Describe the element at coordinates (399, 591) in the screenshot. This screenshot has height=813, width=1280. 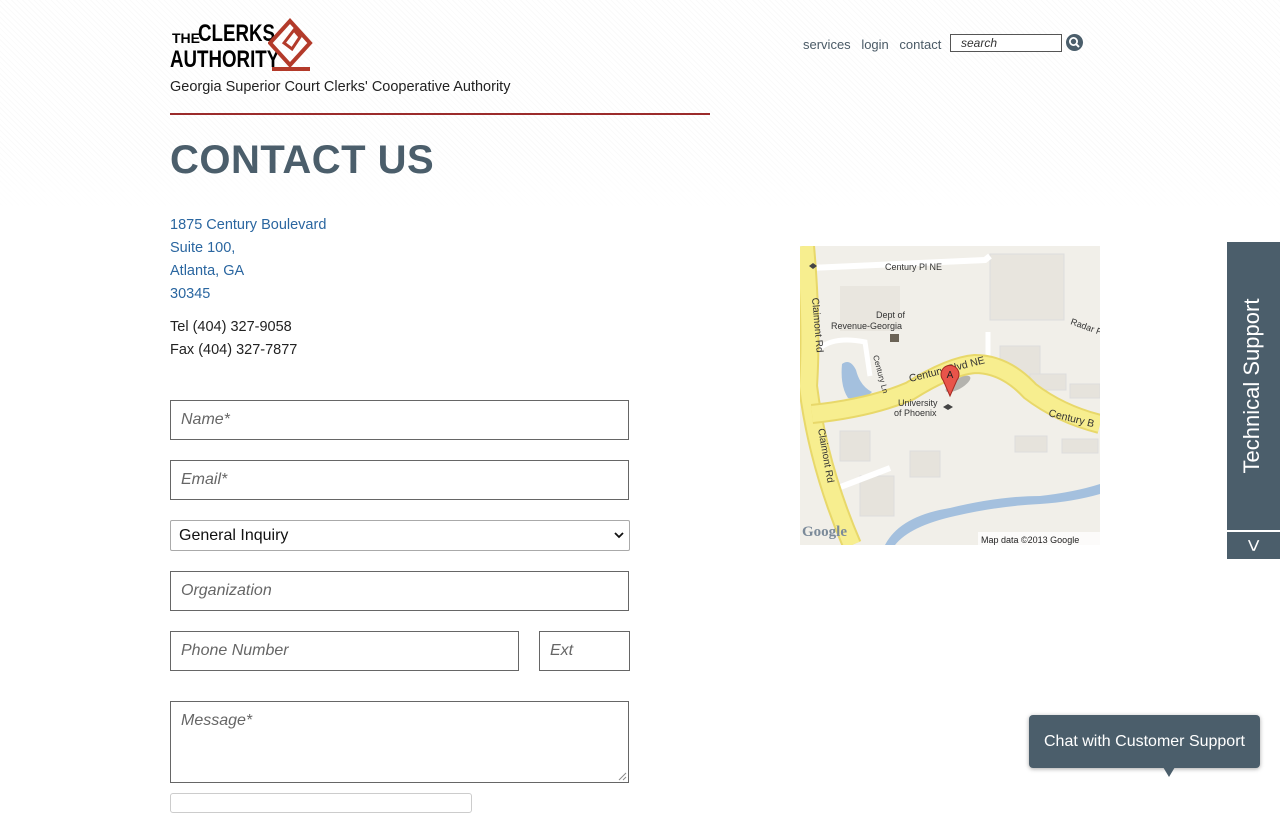
I see `organization-field` at that location.